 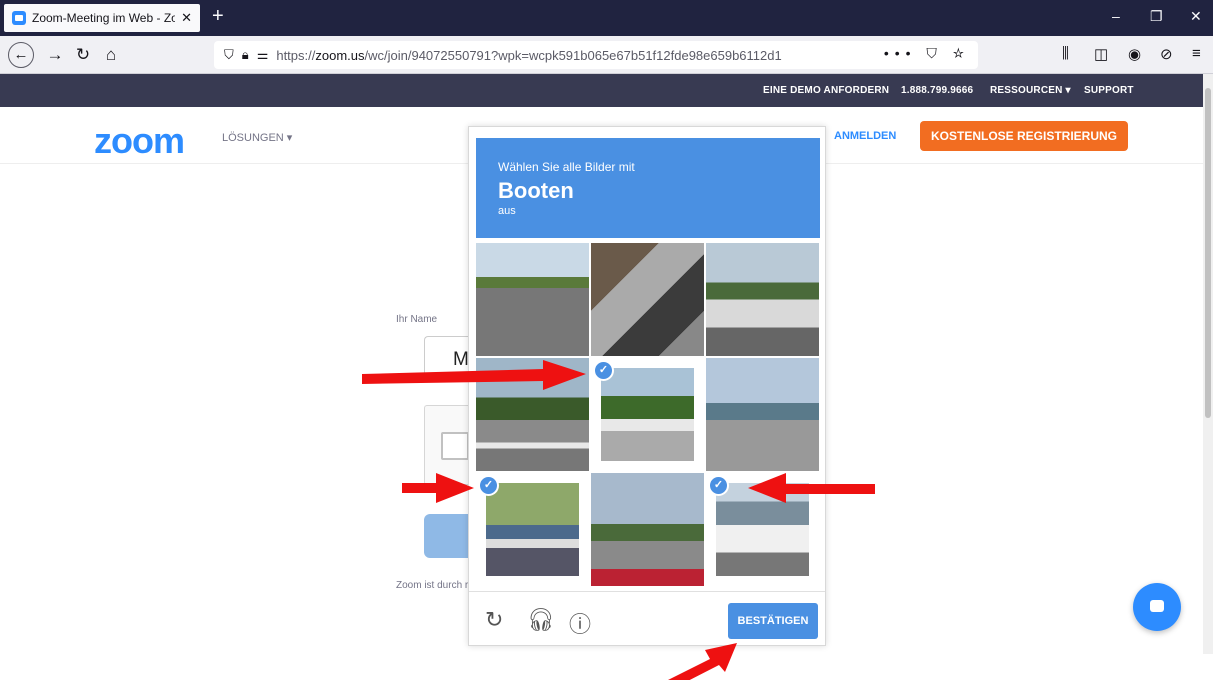 I want to click on tile-motorcycle, so click(x=647, y=299).